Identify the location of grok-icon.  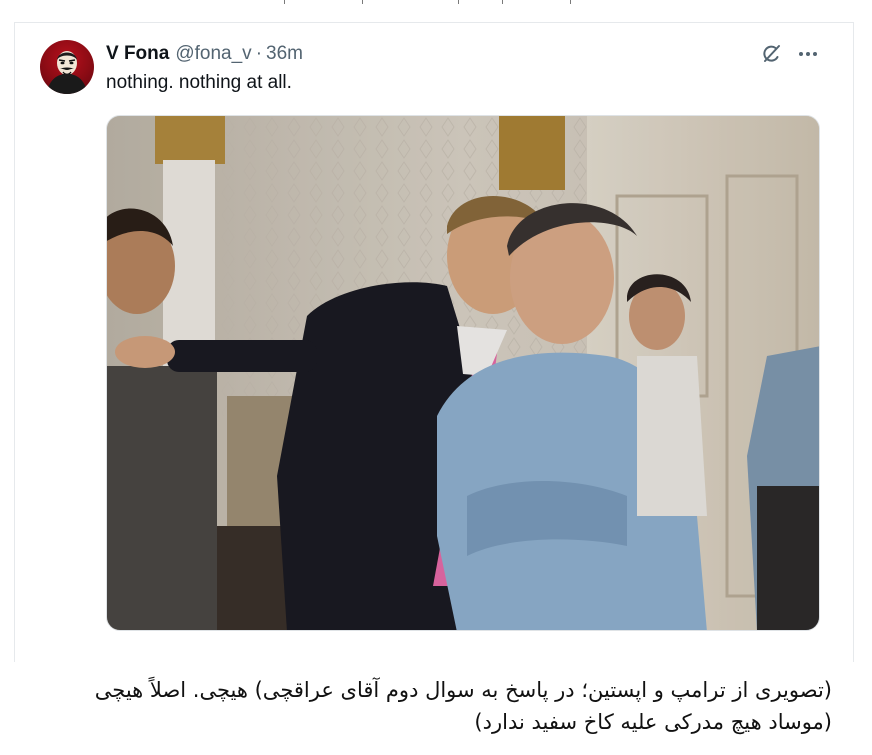
(771, 54).